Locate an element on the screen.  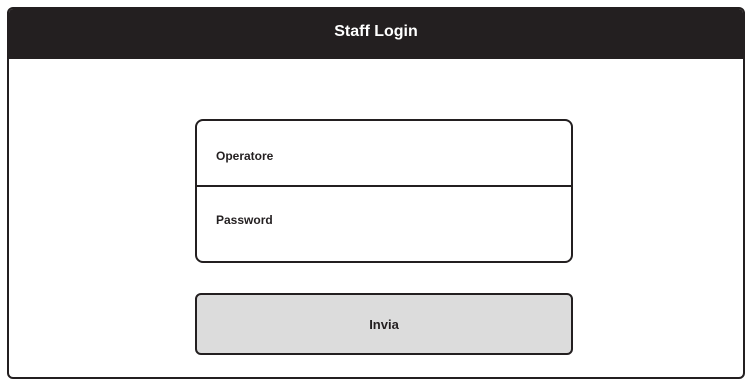
submit-button-label: Invia is located at coordinates (384, 324).